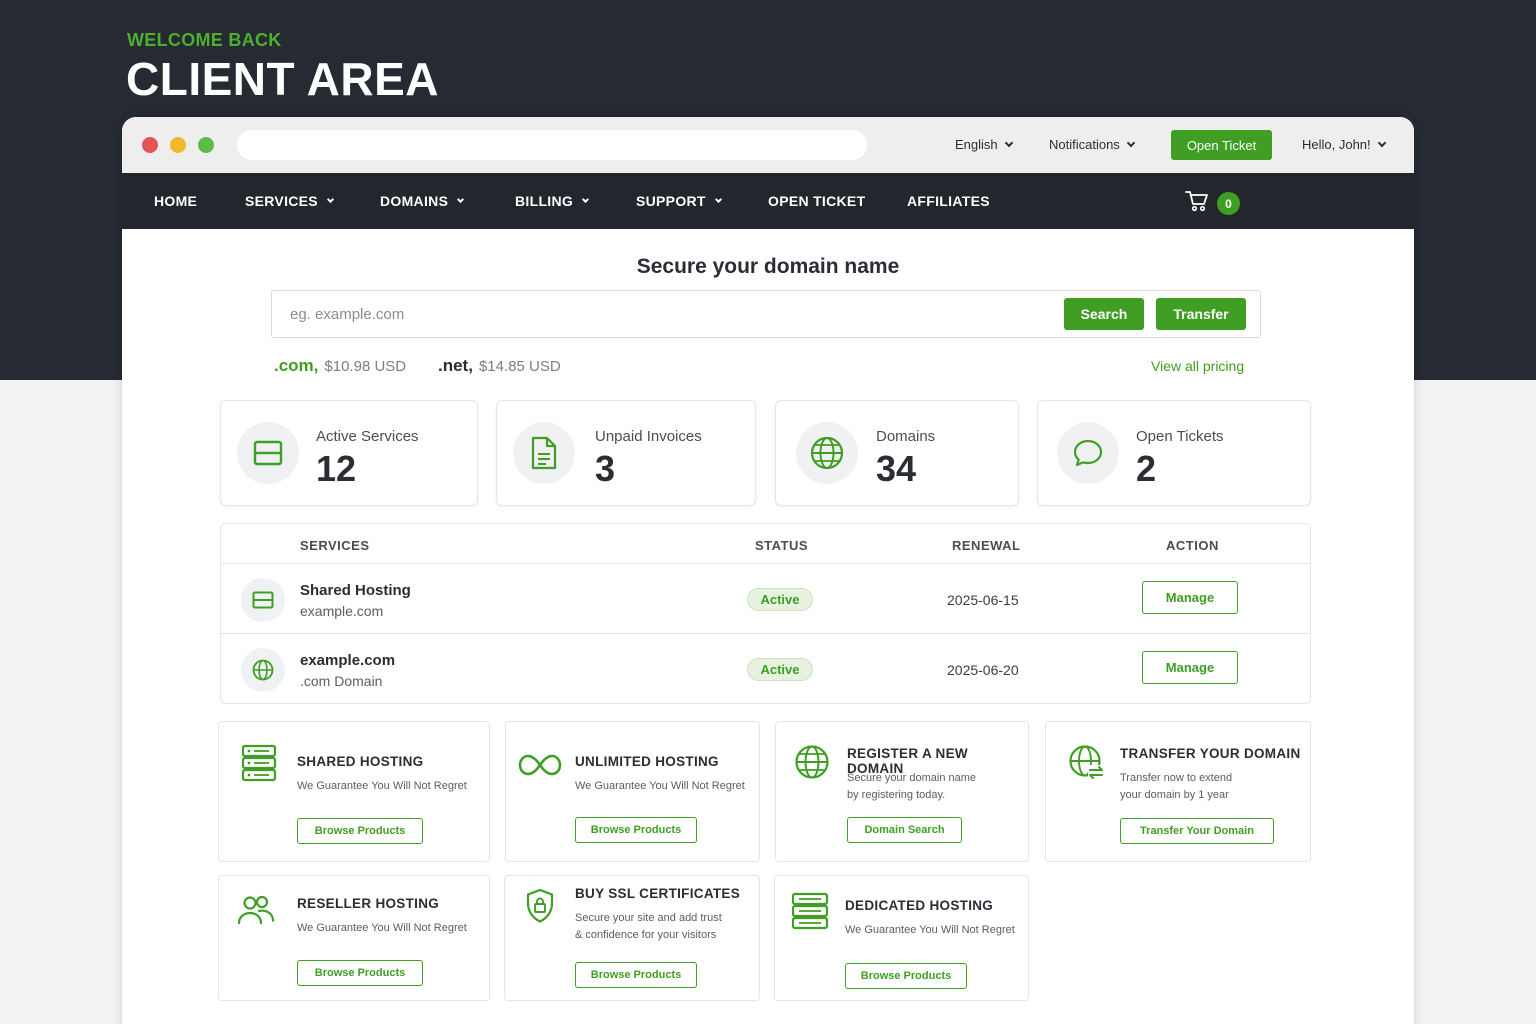 This screenshot has height=1024, width=1536. I want to click on transfer-your-domain-button: Transfer Your Domain, so click(1197, 831).